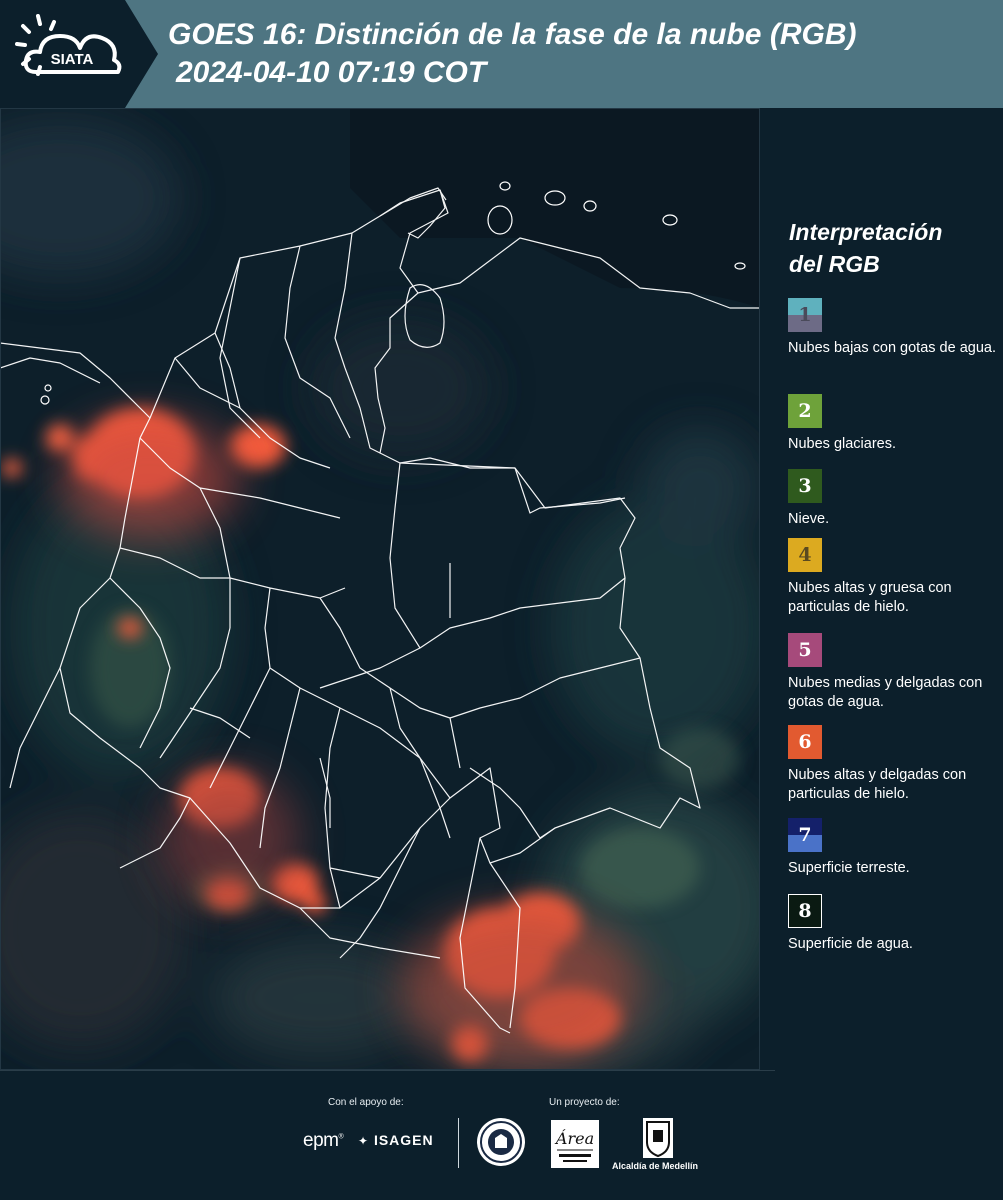 The height and width of the screenshot is (1200, 1003). I want to click on legend-swatch-8: 8, so click(805, 911).